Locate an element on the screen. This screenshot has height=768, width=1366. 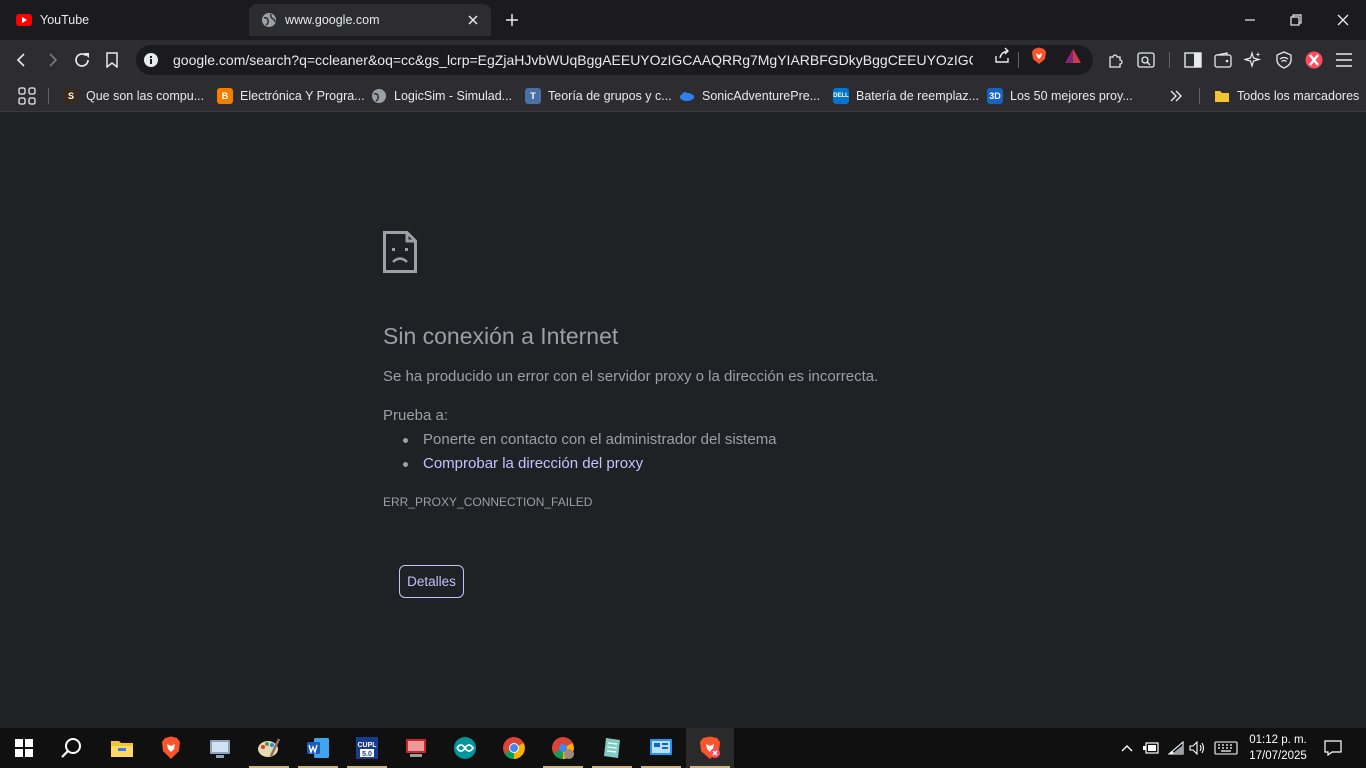
leo-ai-icon is located at coordinates (1253, 60).